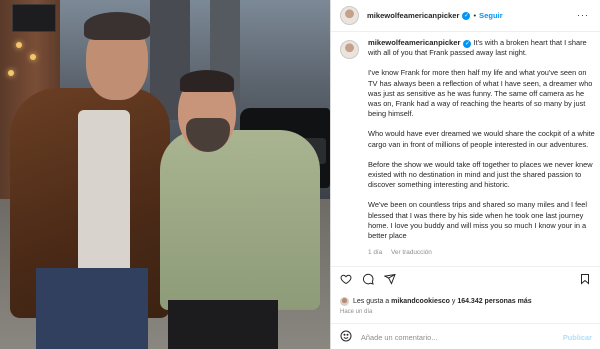 The image size is (600, 349). I want to click on caption-meta: 1 día Ver traducción, so click(482, 253).